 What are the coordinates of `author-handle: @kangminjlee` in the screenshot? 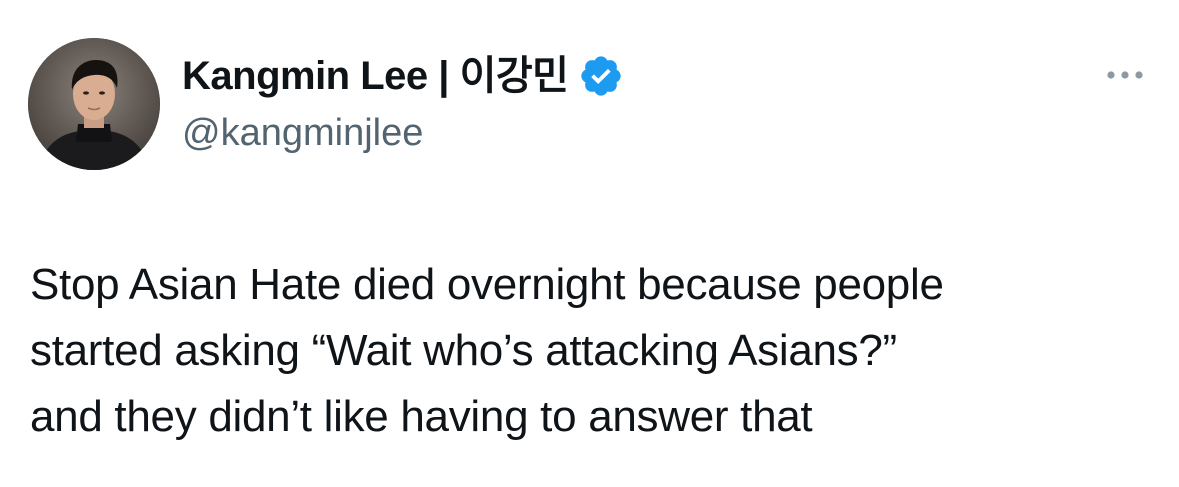 It's located at (302, 133).